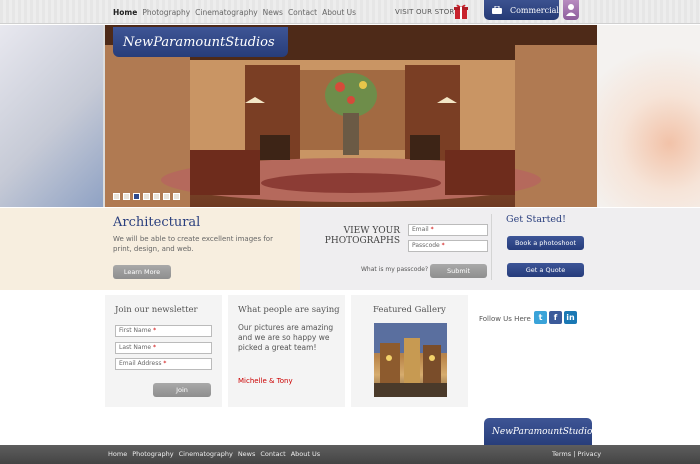 The width and height of the screenshot is (700, 464). I want to click on footer-legal: Terms | Privacy, so click(576, 454).